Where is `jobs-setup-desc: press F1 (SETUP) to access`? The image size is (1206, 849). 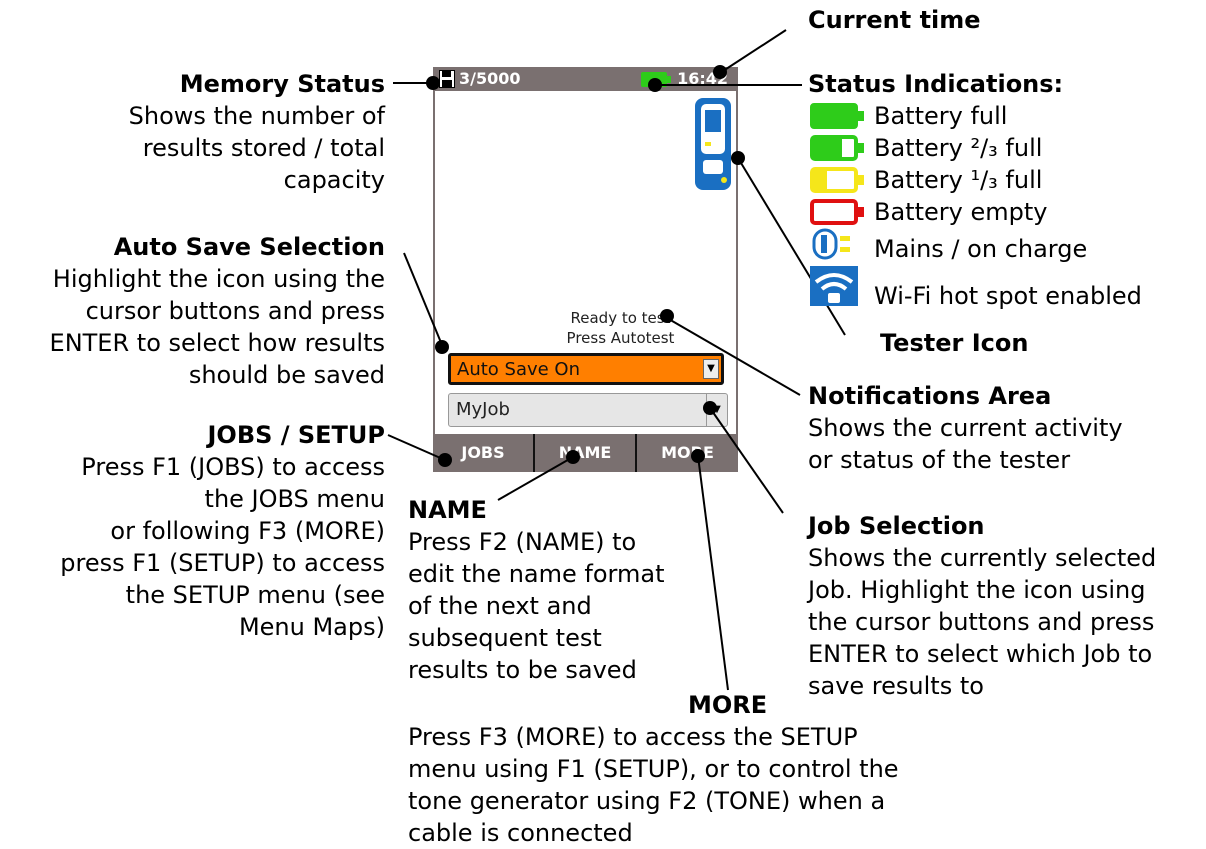 jobs-setup-desc: press F1 (SETUP) to access is located at coordinates (222, 563).